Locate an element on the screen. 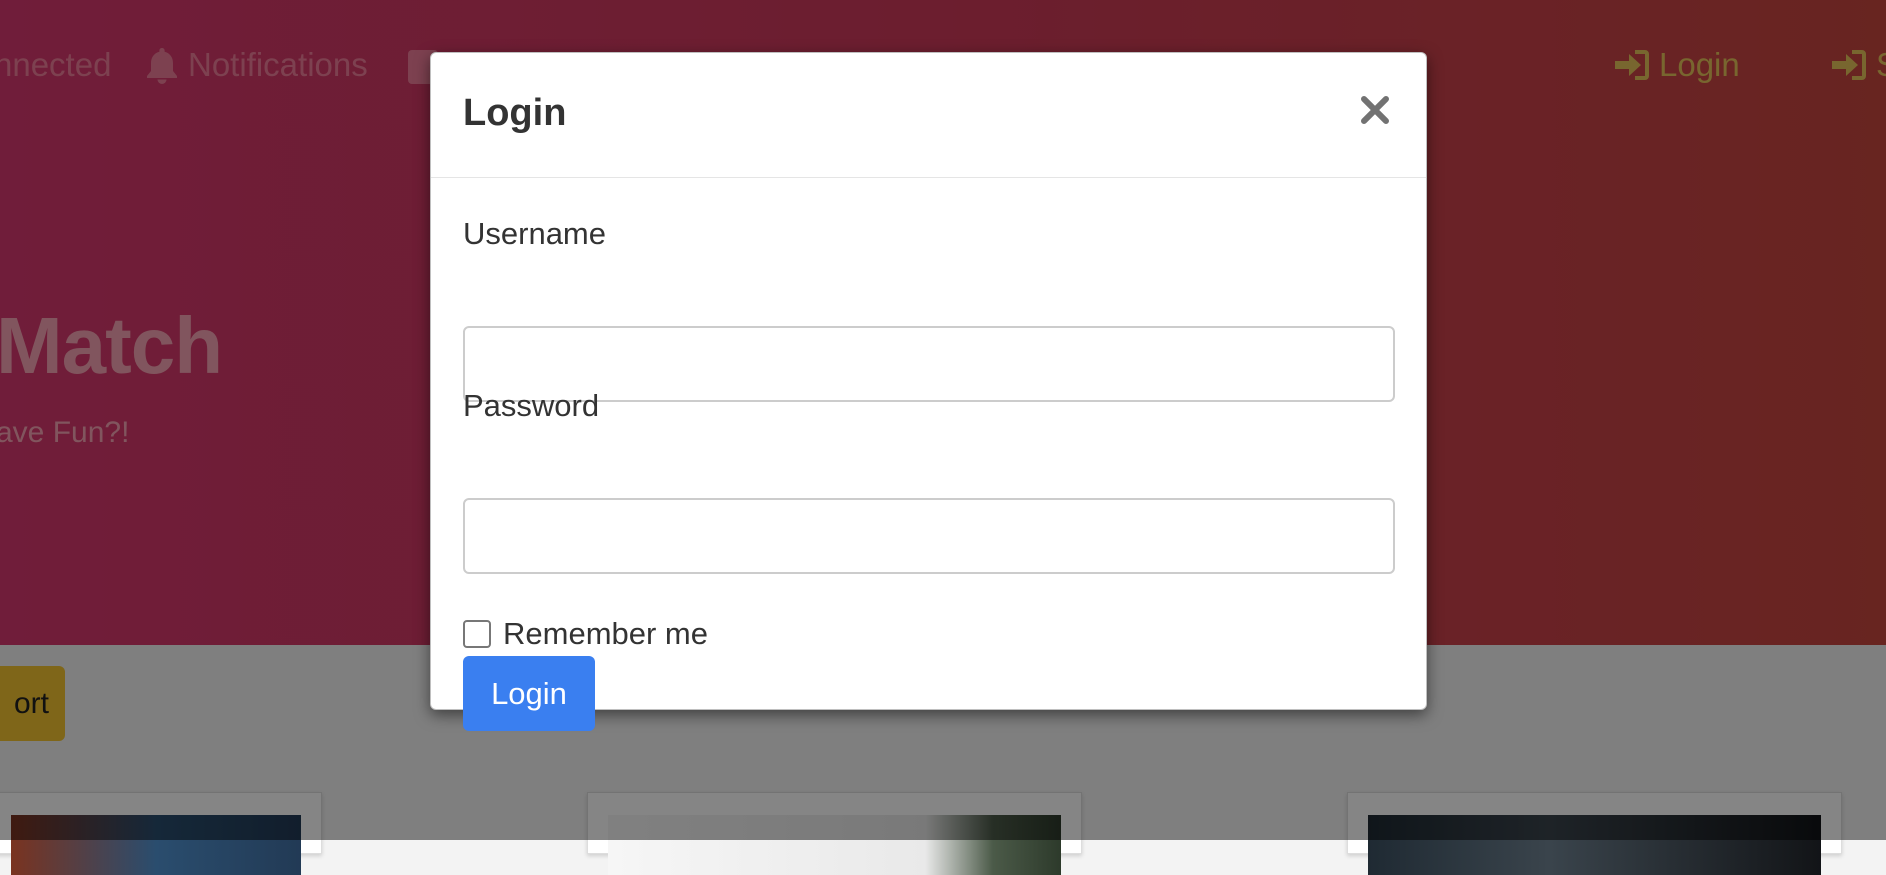 Image resolution: width=1886 pixels, height=875 pixels. username-label: Username is located at coordinates (534, 233).